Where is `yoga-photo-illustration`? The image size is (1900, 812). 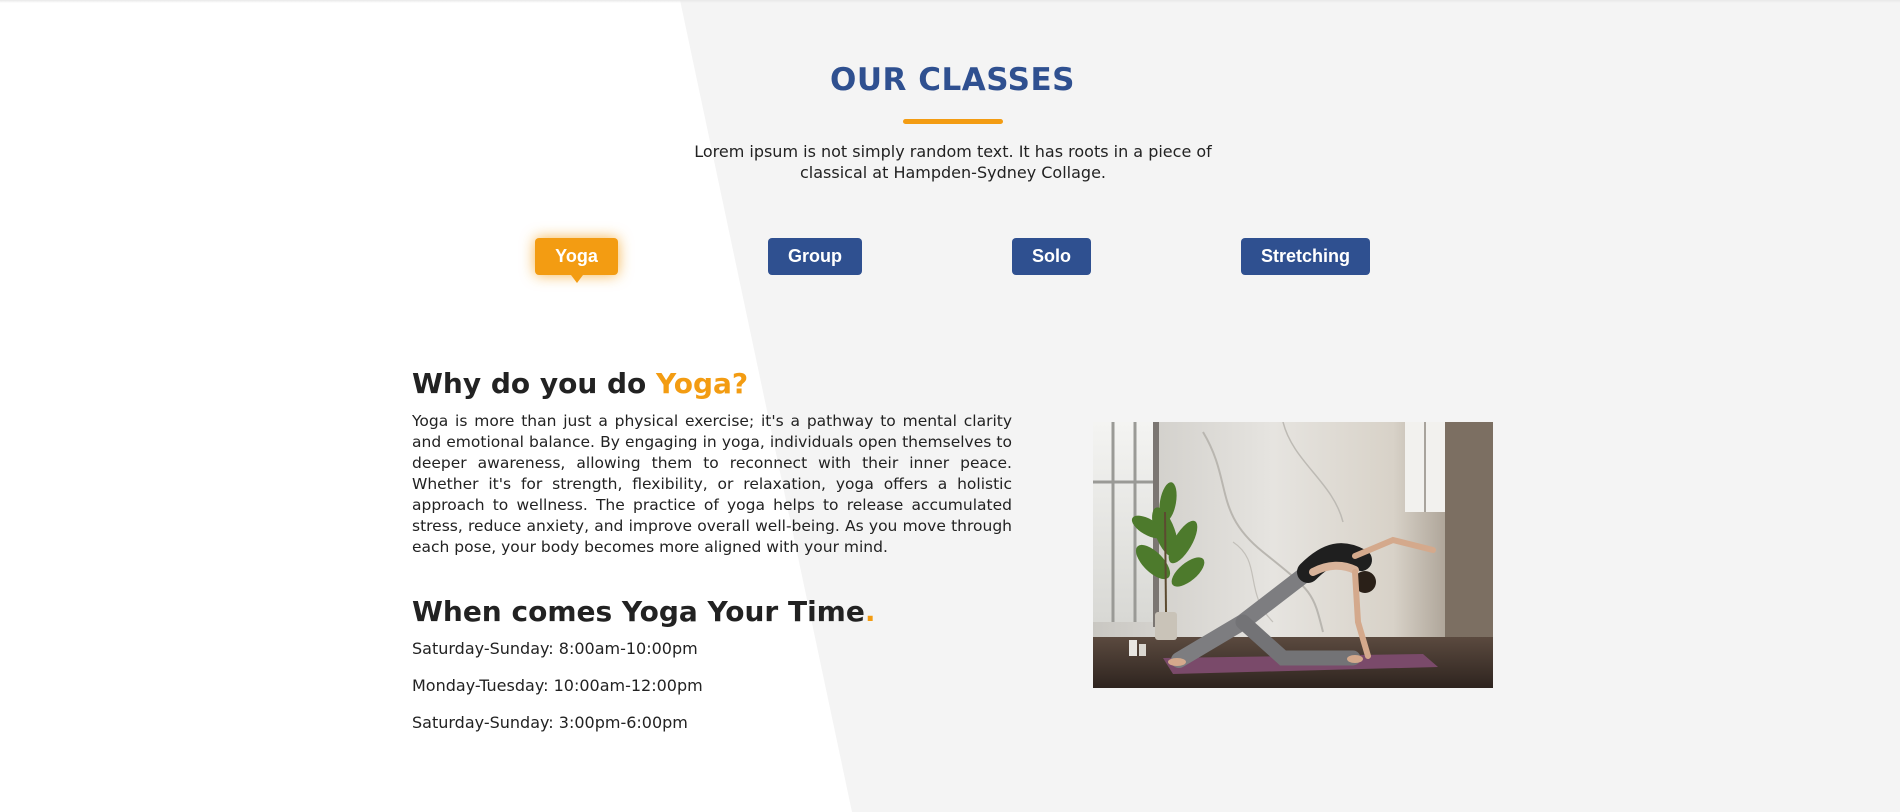 yoga-photo-illustration is located at coordinates (1293, 555).